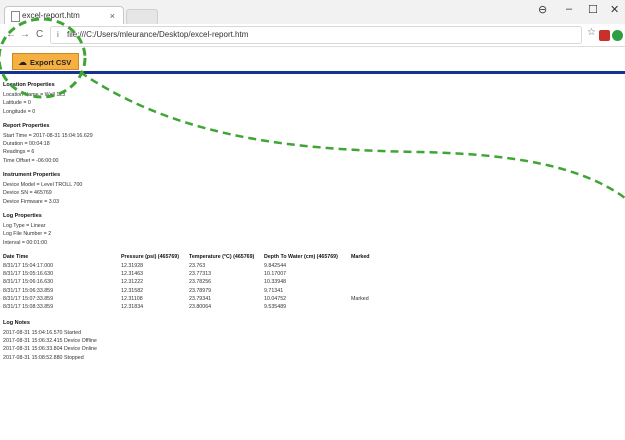 The image size is (625, 440). What do you see at coordinates (312, 72) in the screenshot?
I see `header-band` at bounding box center [312, 72].